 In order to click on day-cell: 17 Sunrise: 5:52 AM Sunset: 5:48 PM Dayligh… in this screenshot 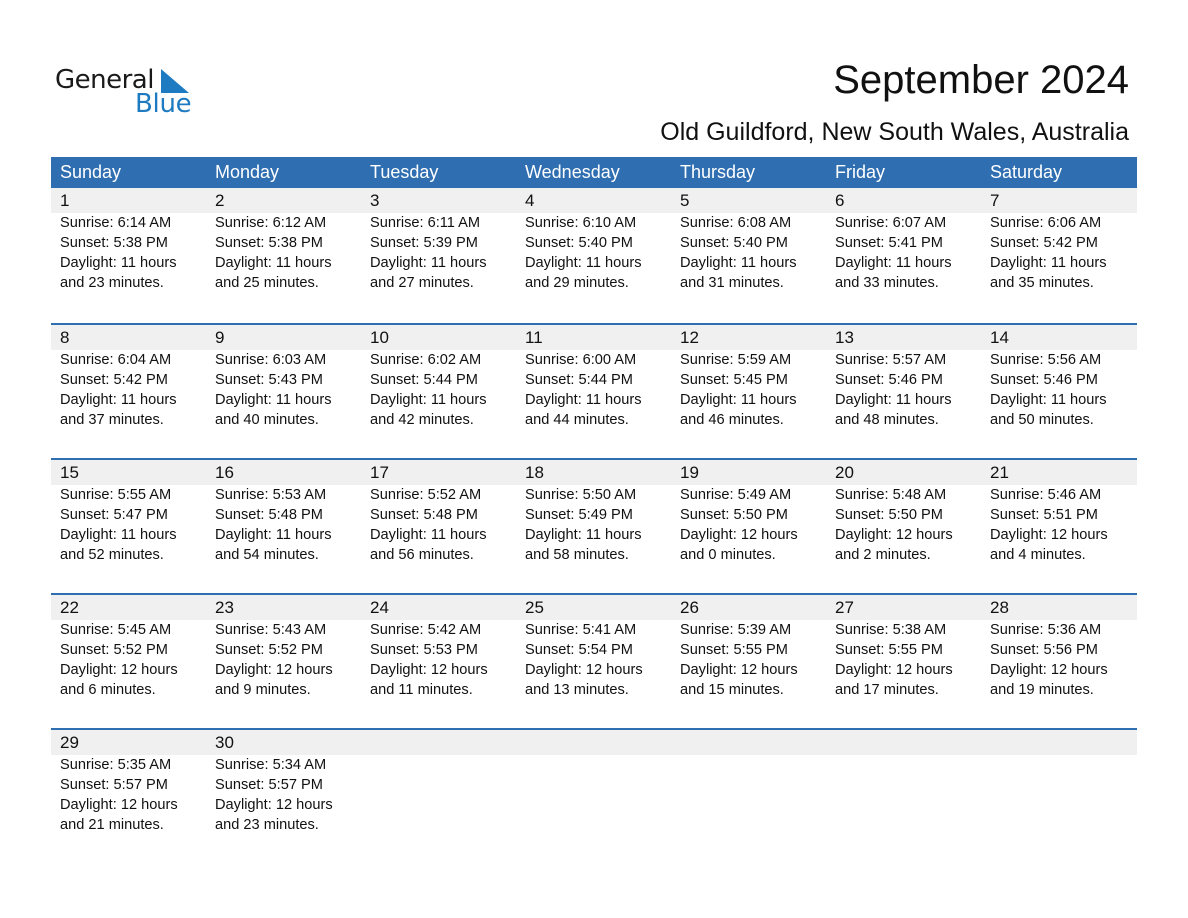, I will do `click(438, 512)`.